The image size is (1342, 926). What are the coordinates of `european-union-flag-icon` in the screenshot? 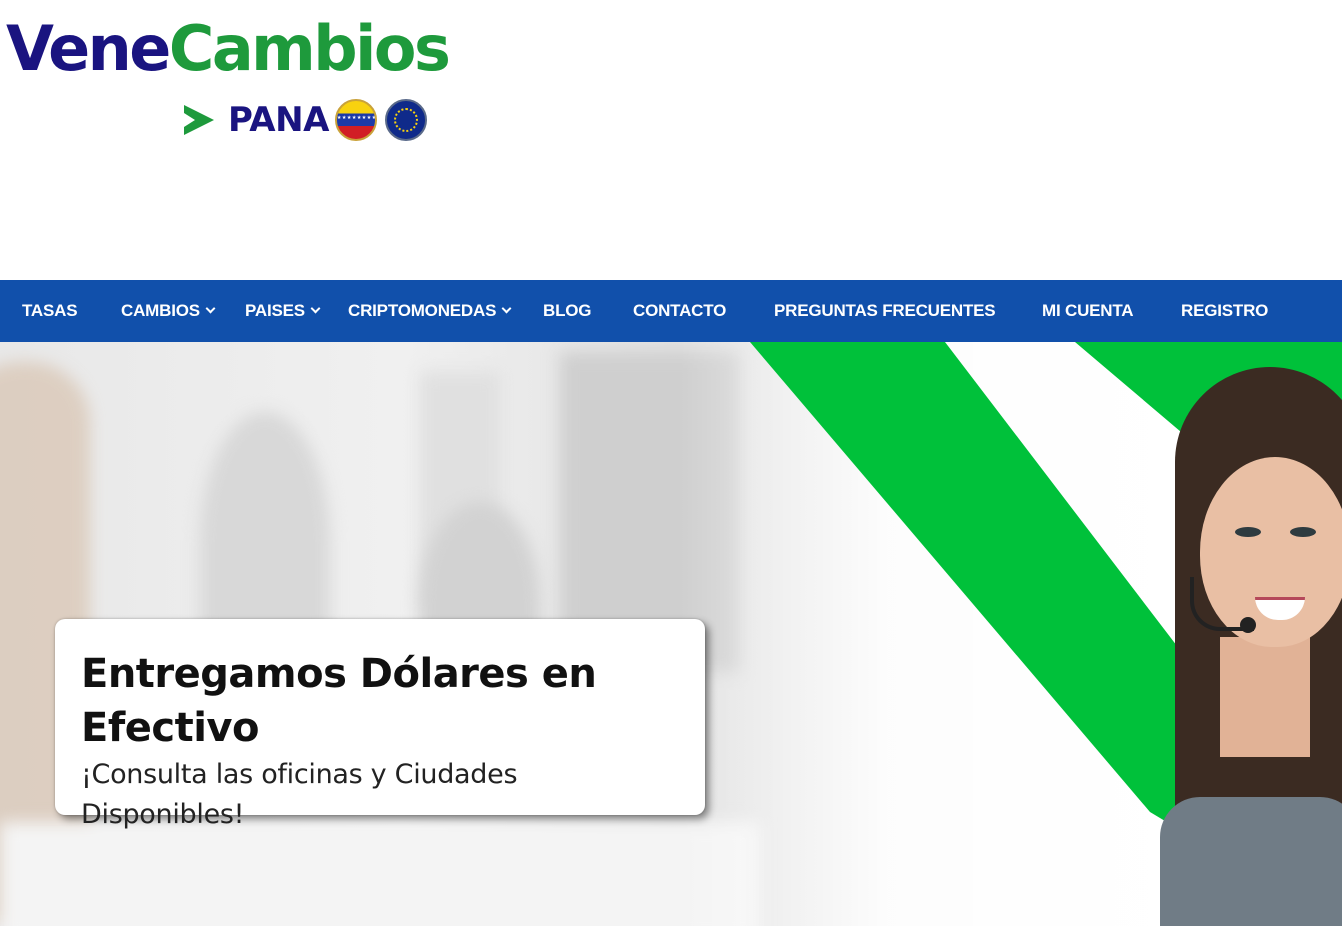 It's located at (405, 120).